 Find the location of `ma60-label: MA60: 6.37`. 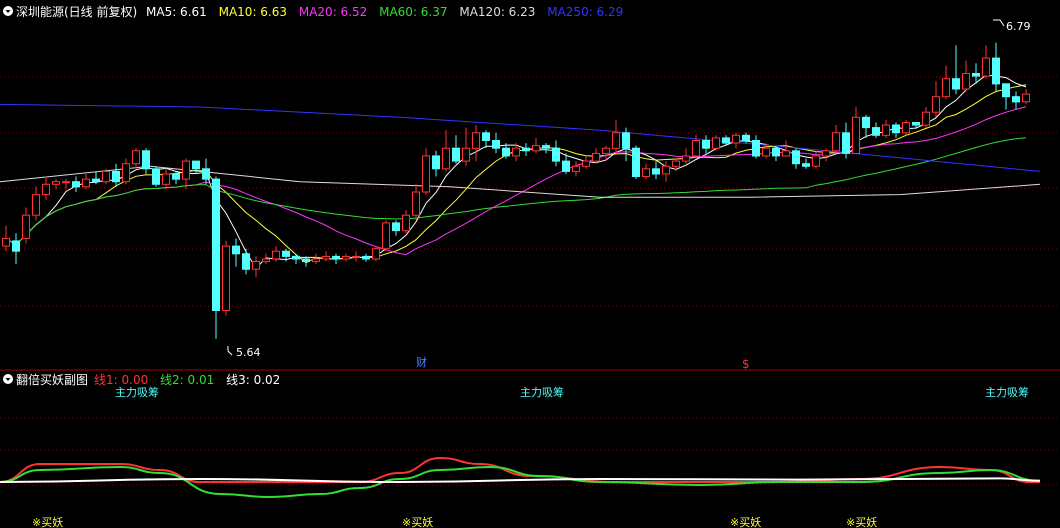

ma60-label: MA60: 6.37 is located at coordinates (413, 12).